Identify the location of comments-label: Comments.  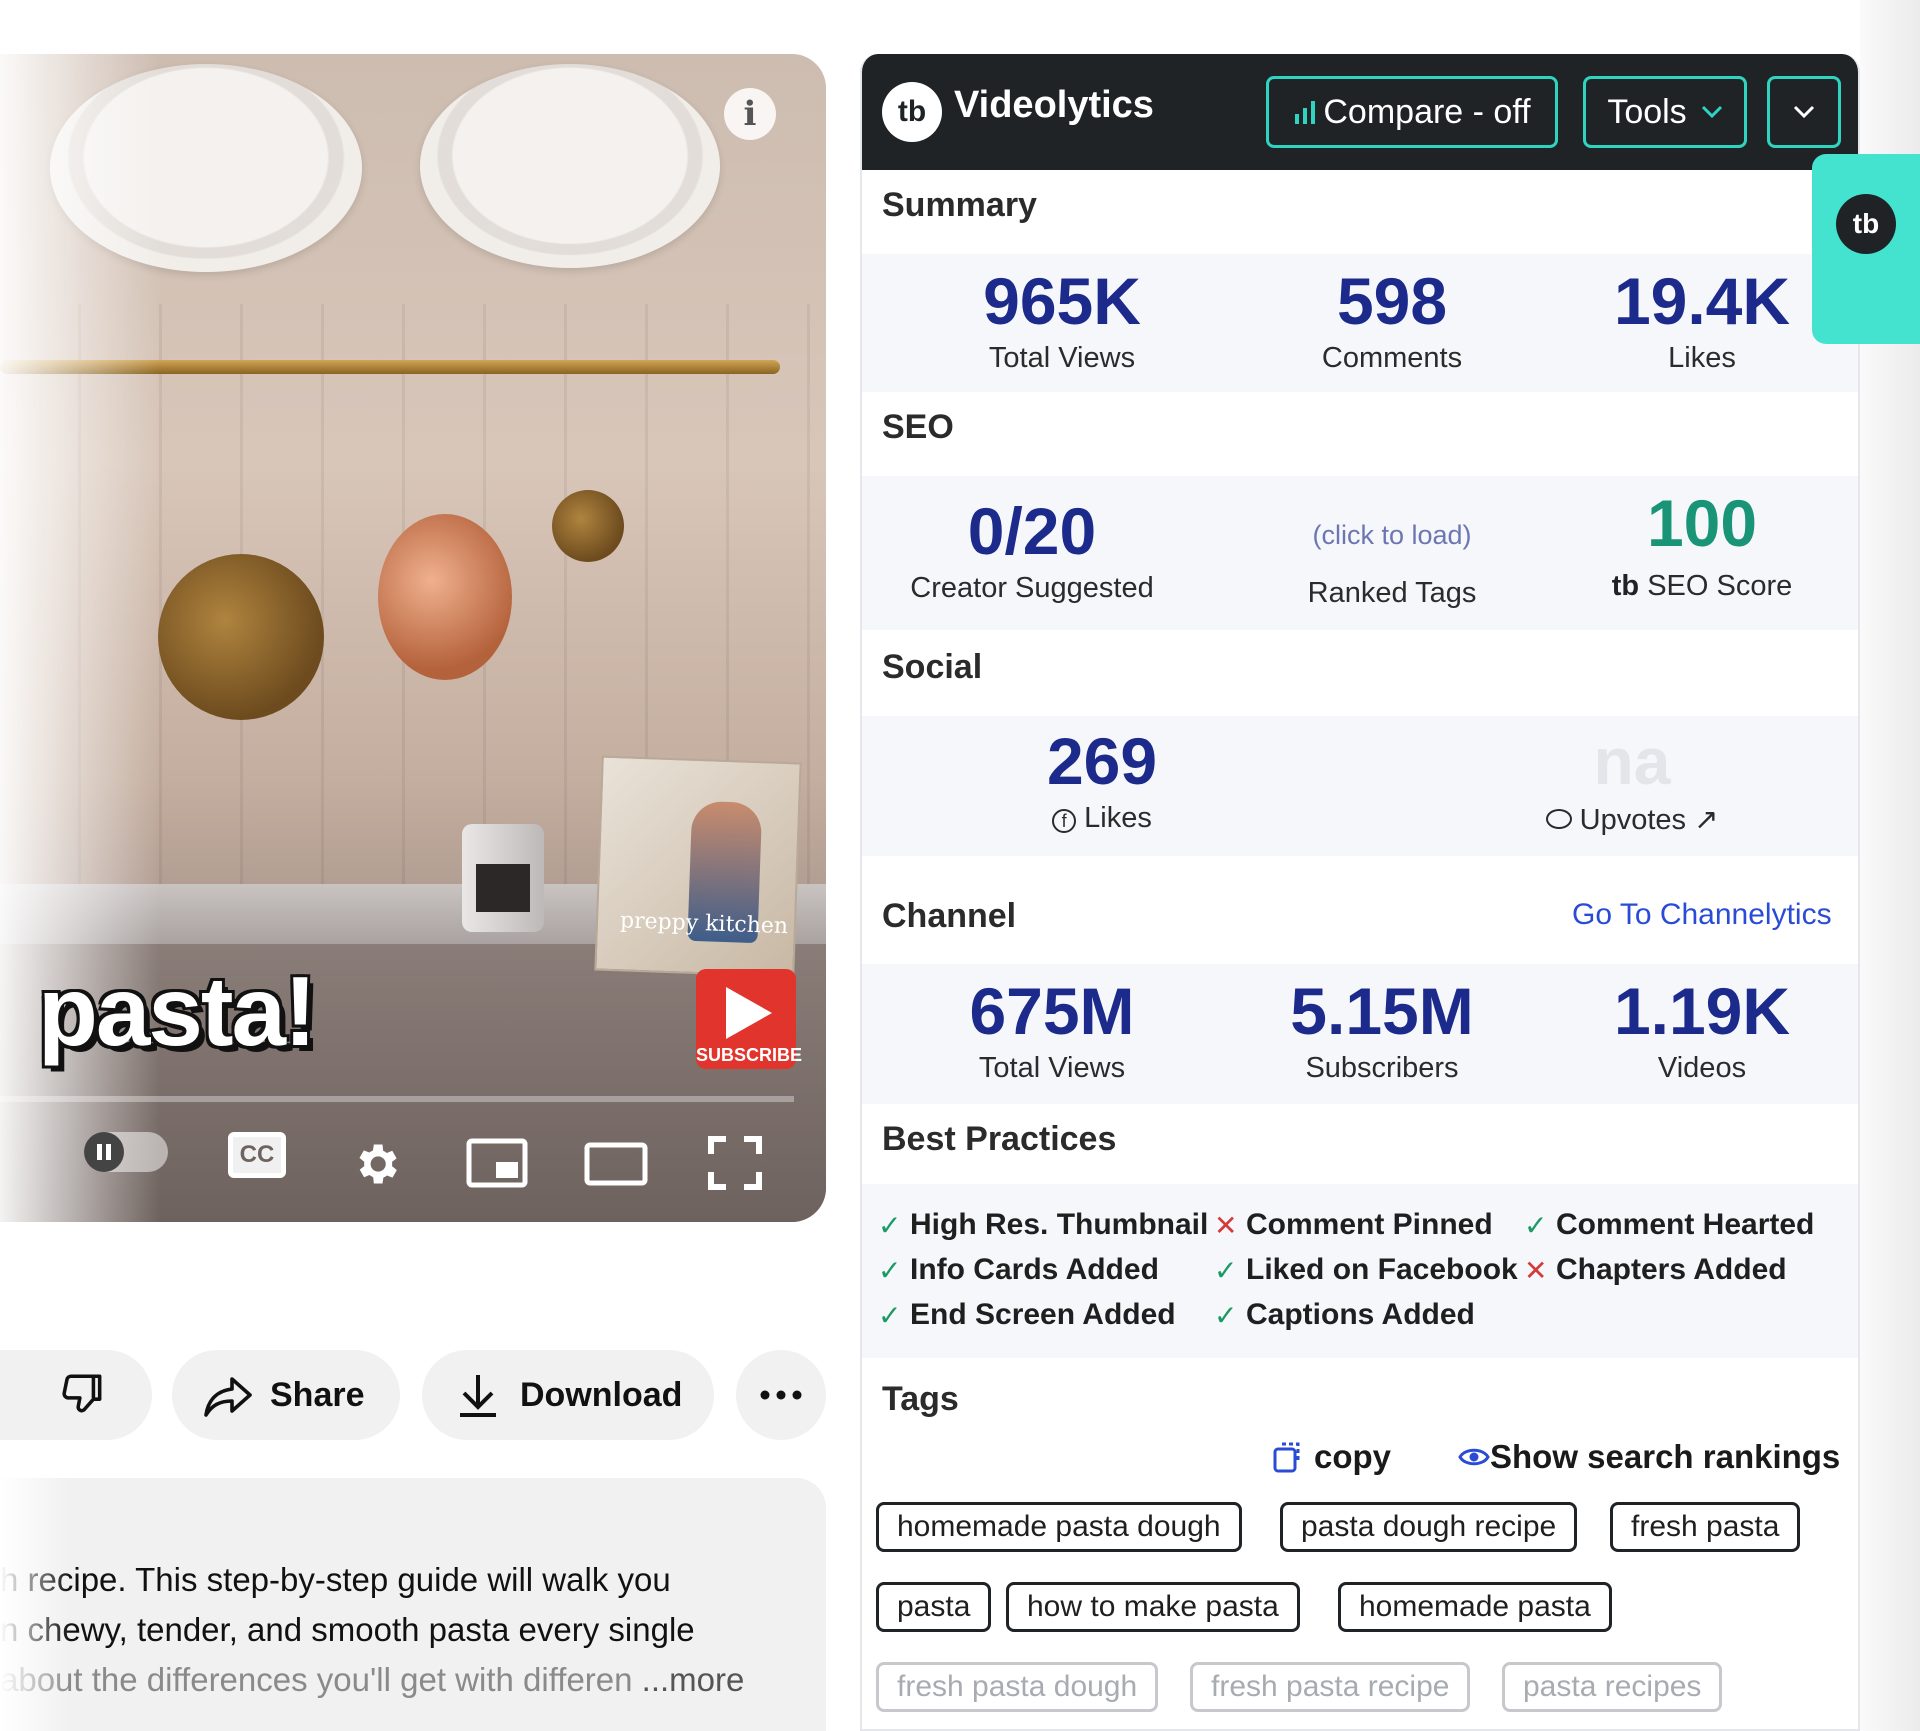
(1392, 358).